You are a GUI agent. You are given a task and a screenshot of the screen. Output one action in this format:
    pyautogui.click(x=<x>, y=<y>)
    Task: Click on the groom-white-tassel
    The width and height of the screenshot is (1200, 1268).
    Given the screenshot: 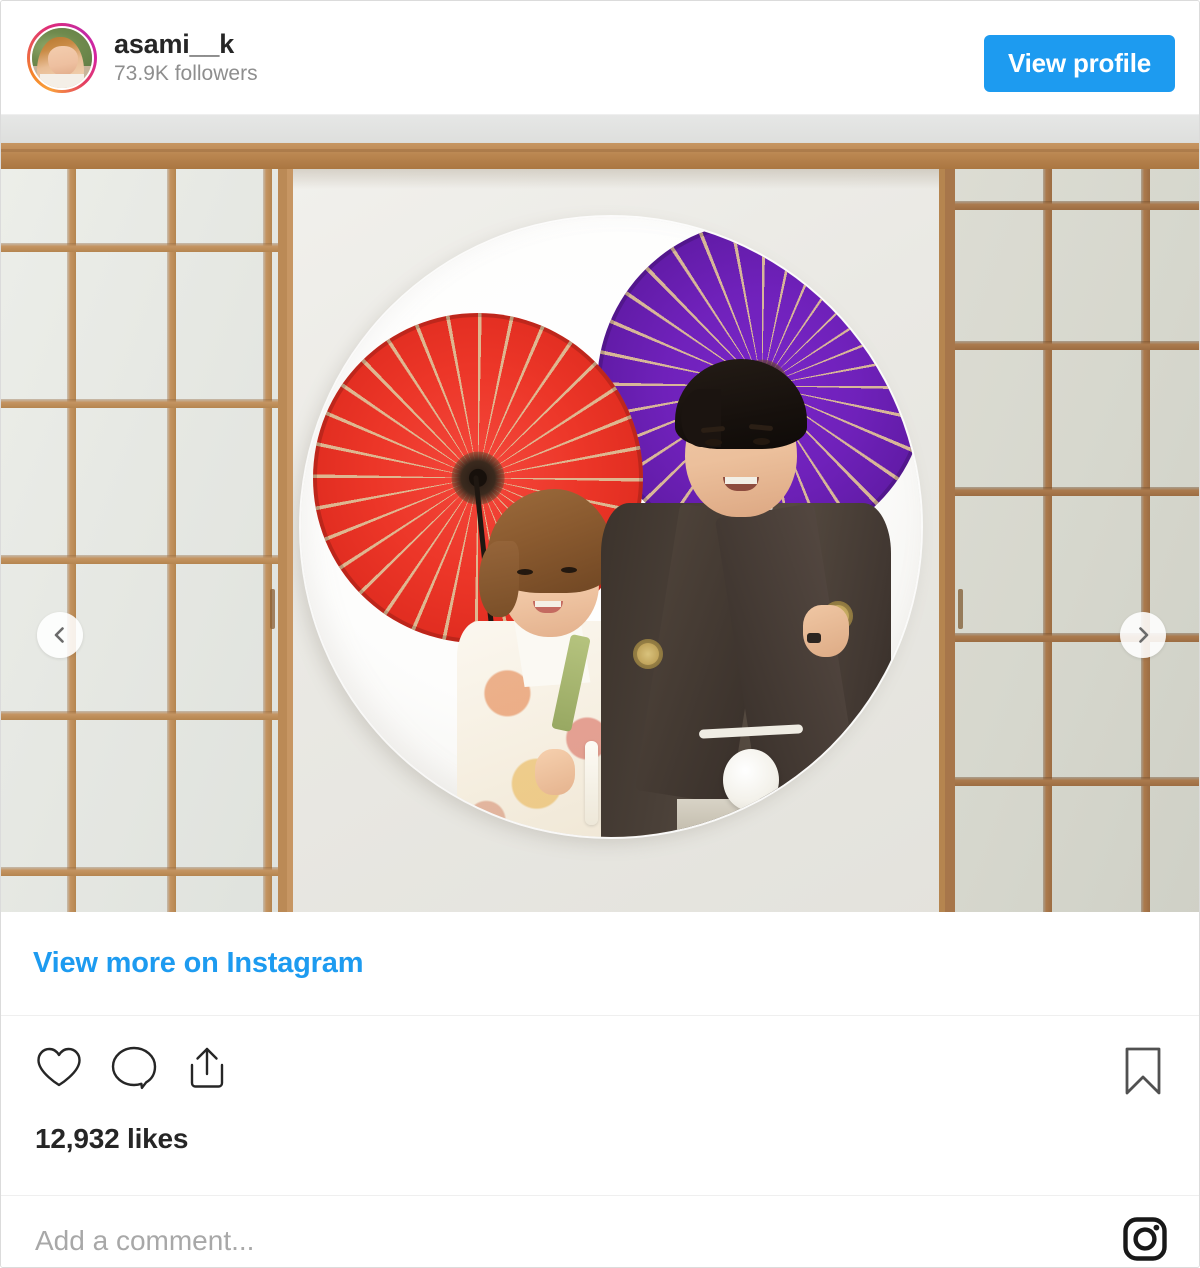 What is the action you would take?
    pyautogui.click(x=751, y=780)
    